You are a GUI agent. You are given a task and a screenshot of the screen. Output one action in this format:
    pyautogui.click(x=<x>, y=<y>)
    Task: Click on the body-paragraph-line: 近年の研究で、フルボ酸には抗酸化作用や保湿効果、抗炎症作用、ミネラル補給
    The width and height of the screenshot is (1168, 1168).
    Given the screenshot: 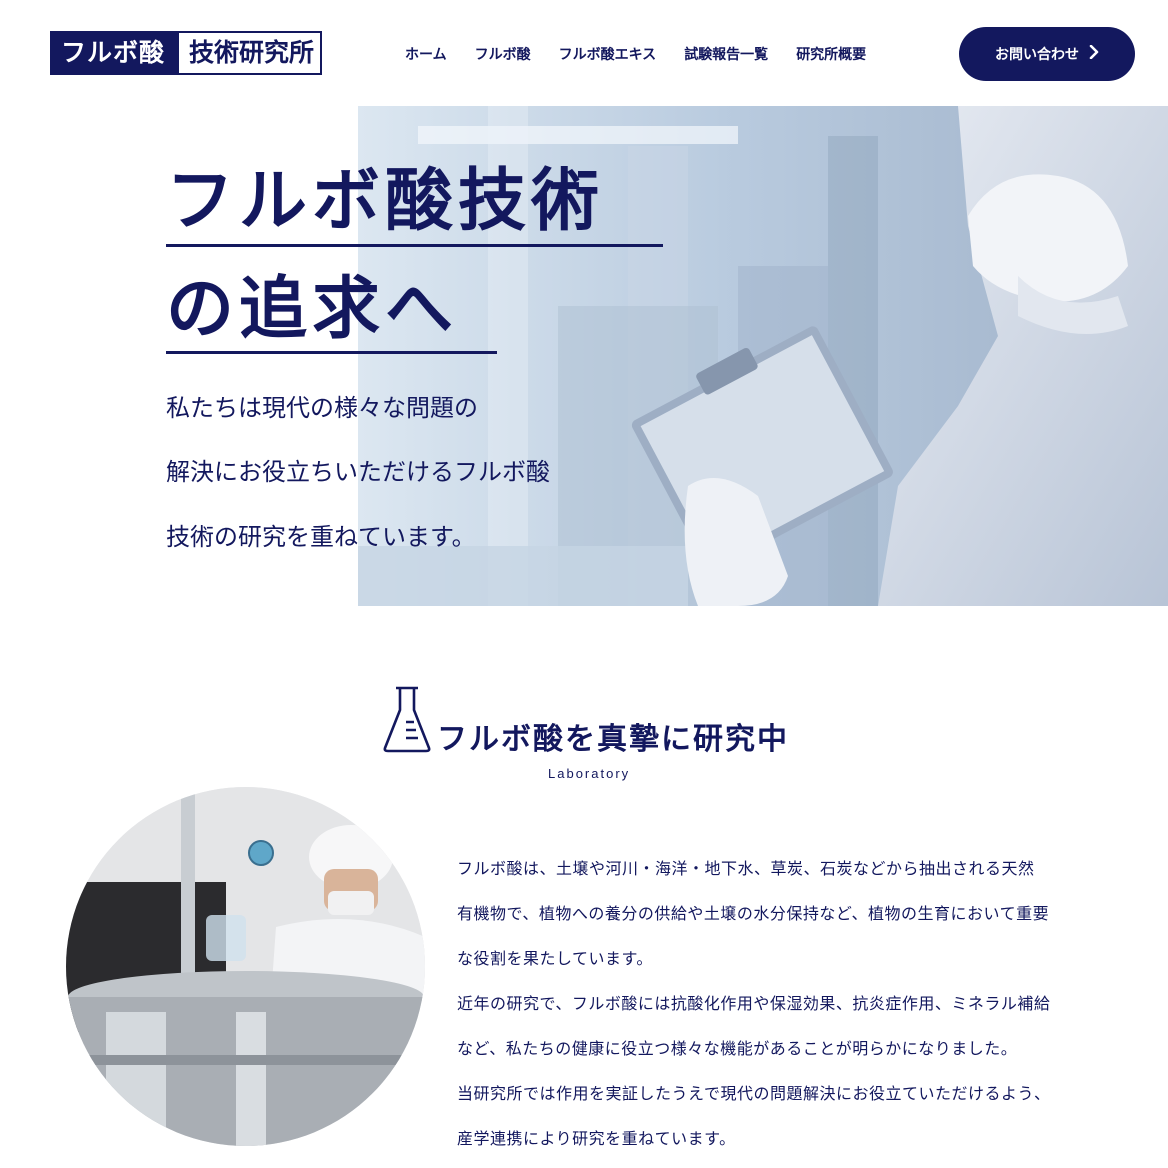 What is the action you would take?
    pyautogui.click(x=754, y=1003)
    